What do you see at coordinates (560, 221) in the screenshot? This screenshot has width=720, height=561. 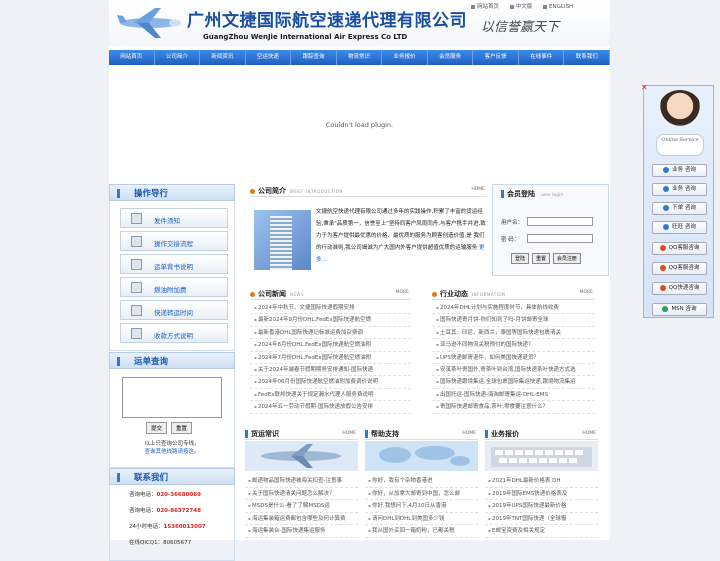 I see `username-field` at bounding box center [560, 221].